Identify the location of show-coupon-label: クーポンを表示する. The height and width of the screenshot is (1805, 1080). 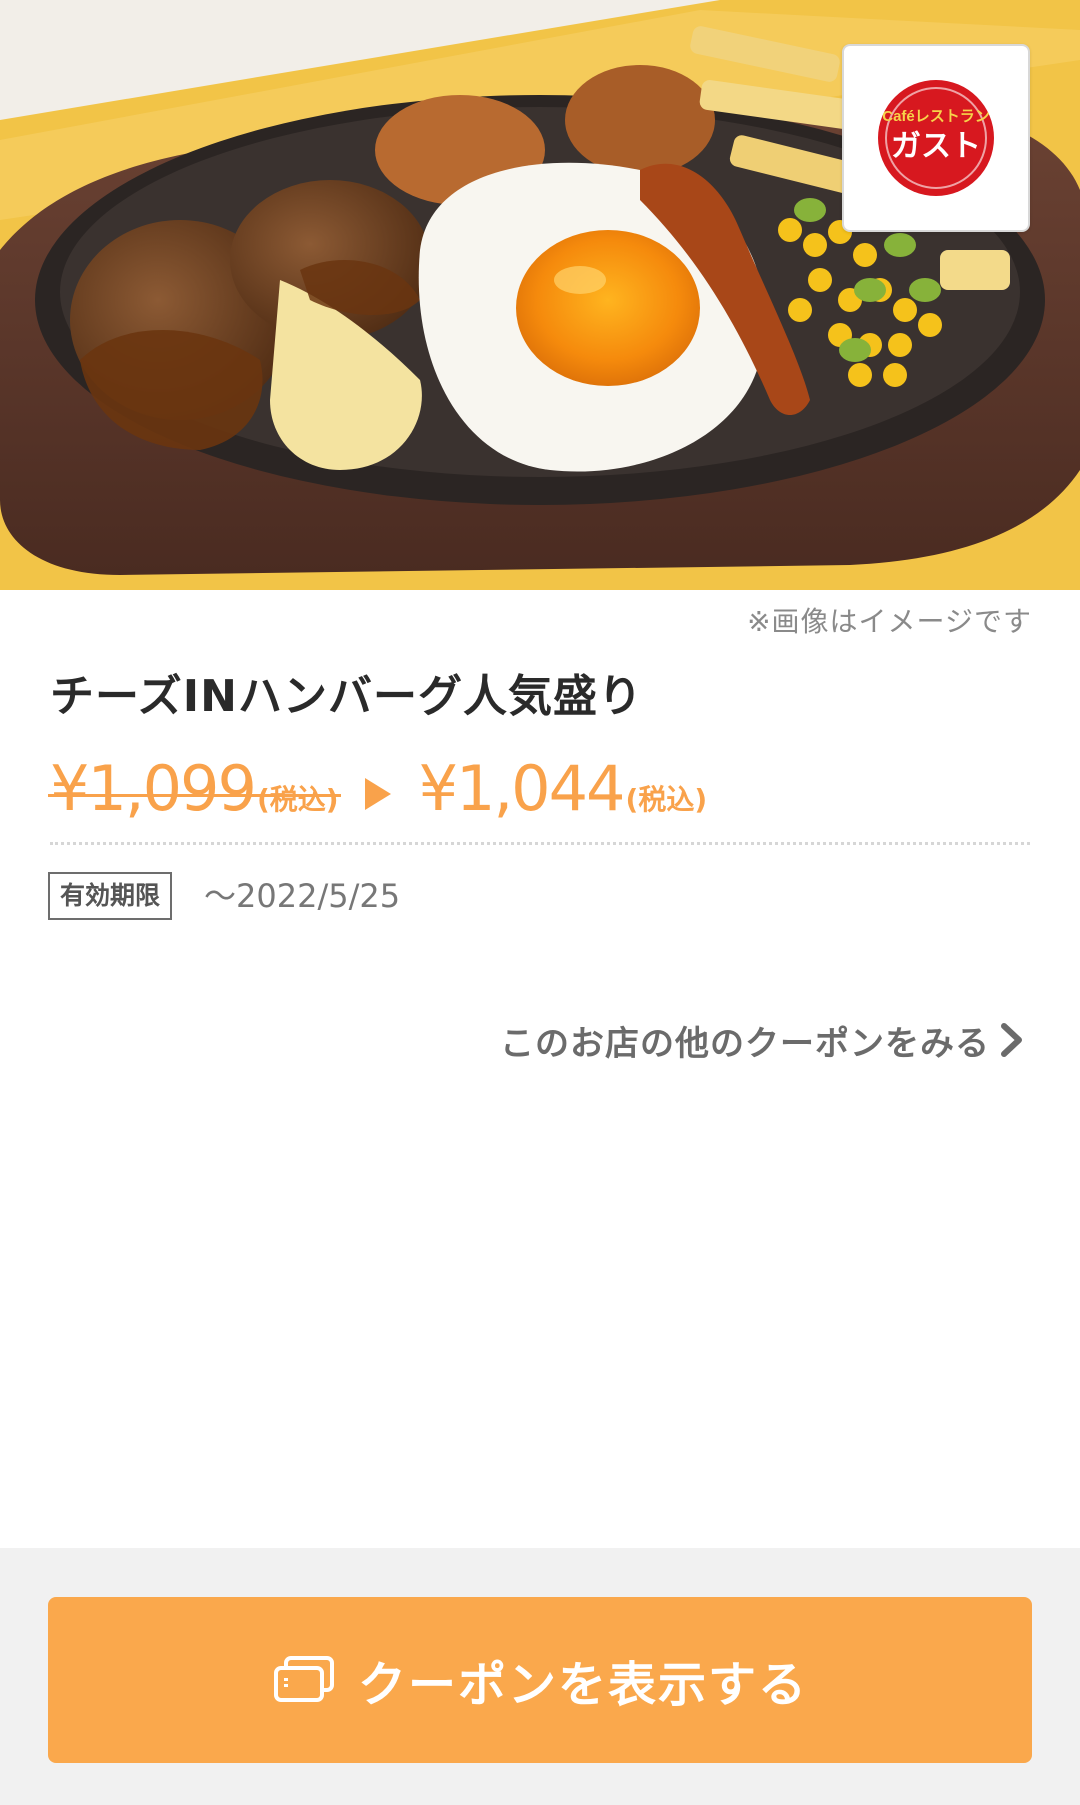
(582, 1685).